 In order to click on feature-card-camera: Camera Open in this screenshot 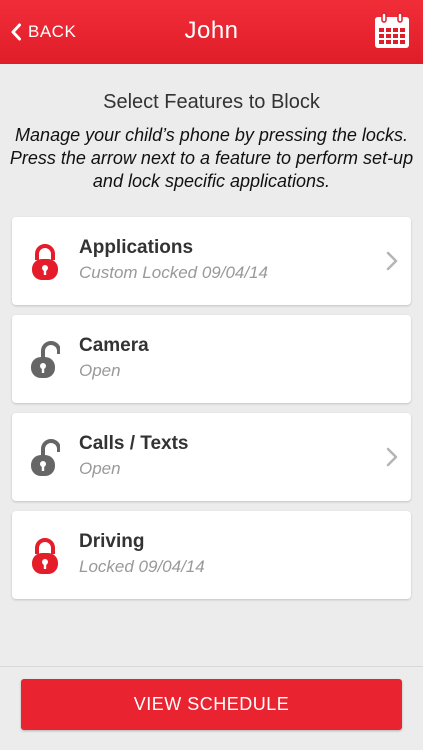, I will do `click(211, 359)`.